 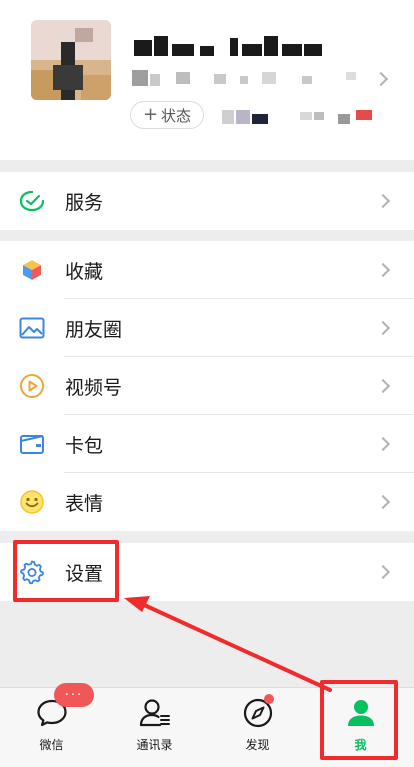 What do you see at coordinates (32, 270) in the screenshot?
I see `favorites-cube-icon` at bounding box center [32, 270].